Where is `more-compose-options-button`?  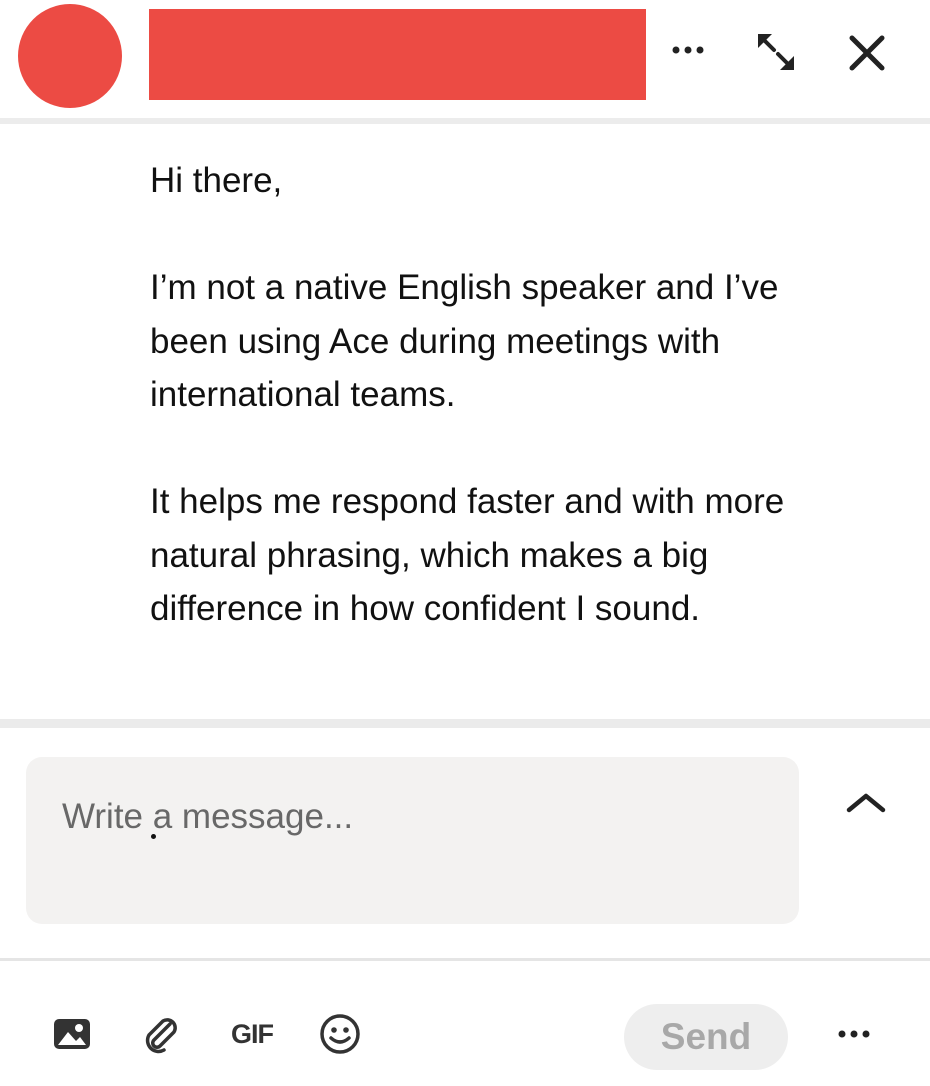 more-compose-options-button is located at coordinates (854, 1034).